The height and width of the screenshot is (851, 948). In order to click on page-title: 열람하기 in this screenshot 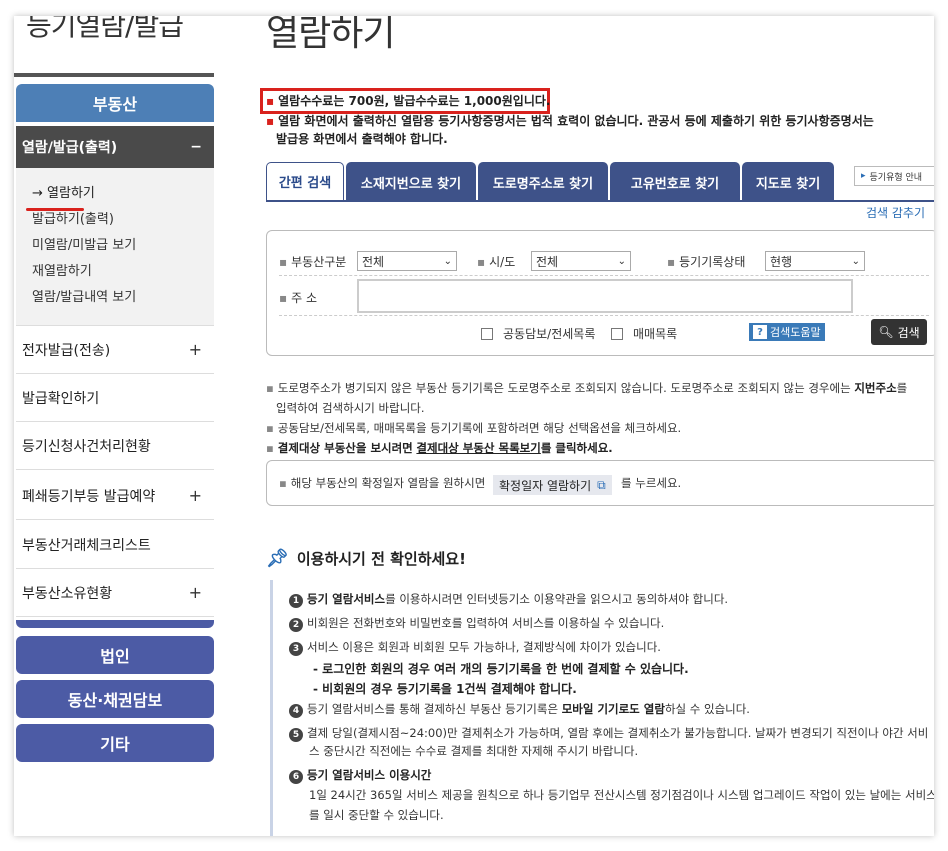, I will do `click(330, 35)`.